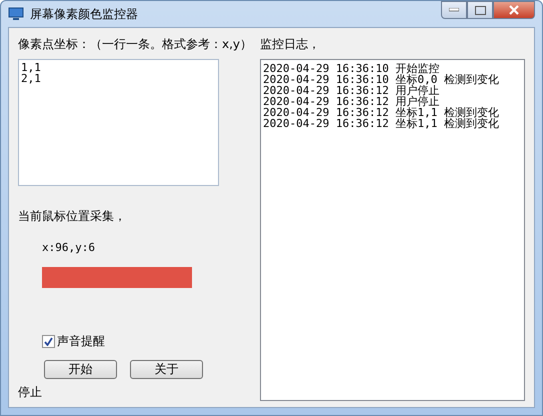  What do you see at coordinates (80, 369) in the screenshot?
I see `action-button: 开始` at bounding box center [80, 369].